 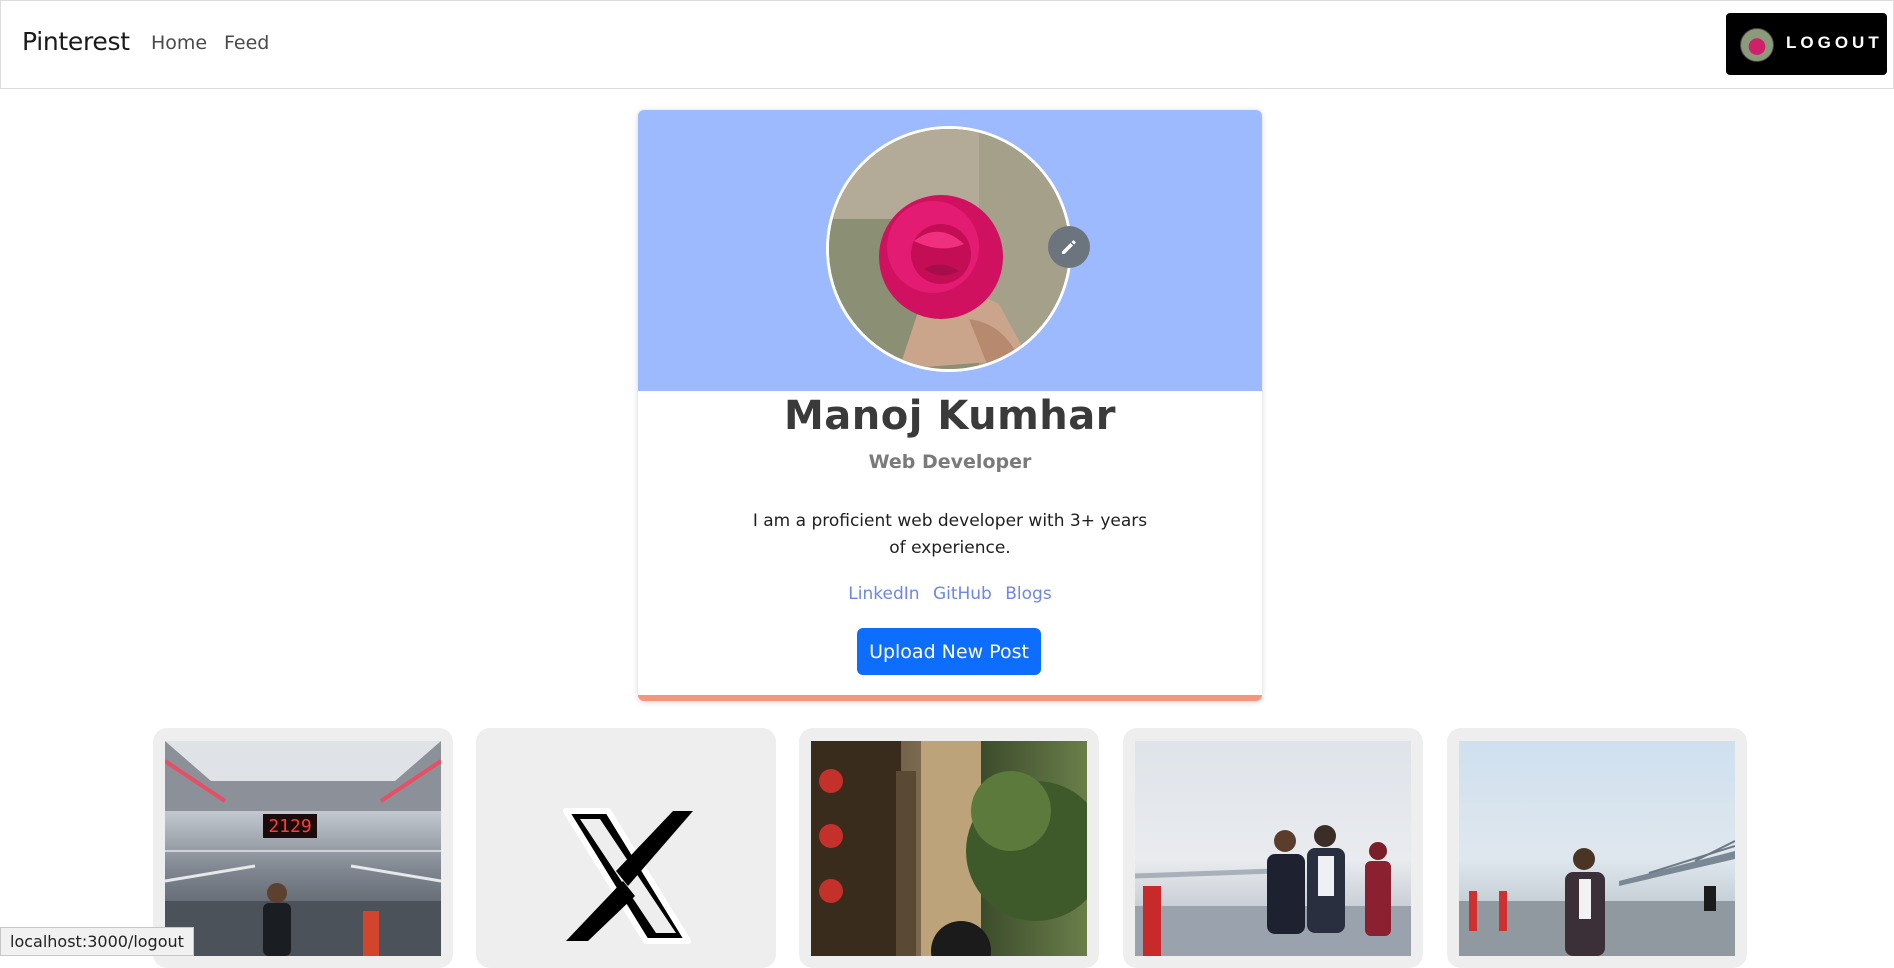 I want to click on navbar: Pinterest Home Feed LOGOUT, so click(x=947, y=44).